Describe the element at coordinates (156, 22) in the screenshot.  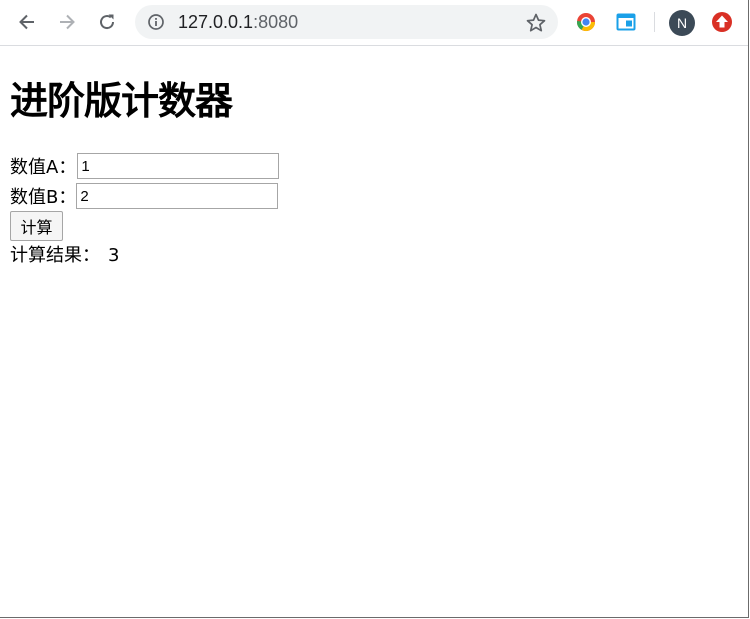
I see `info-icon` at that location.